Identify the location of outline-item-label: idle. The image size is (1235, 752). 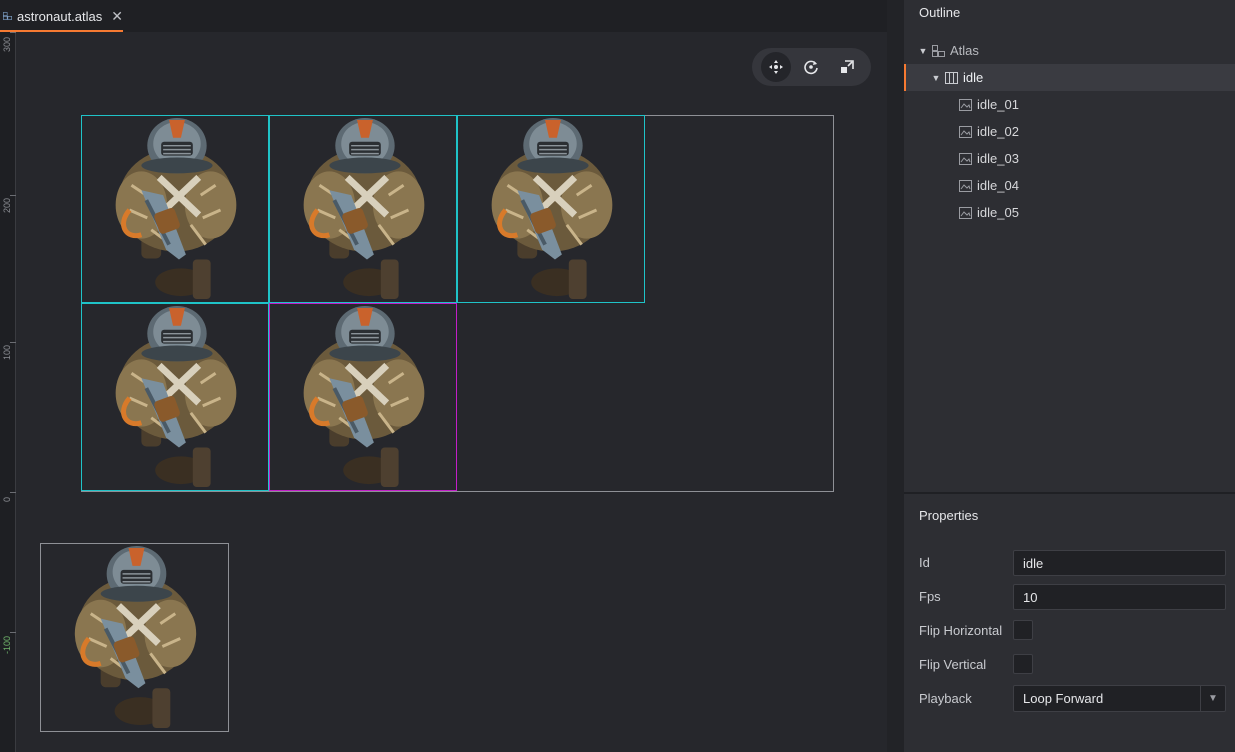
(973, 77).